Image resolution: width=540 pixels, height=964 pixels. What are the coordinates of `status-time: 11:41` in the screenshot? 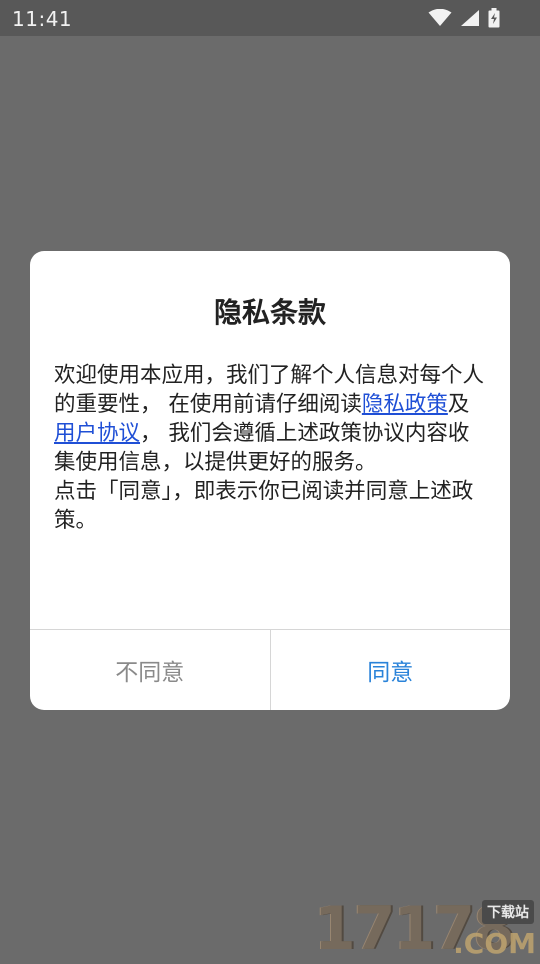 It's located at (42, 19).